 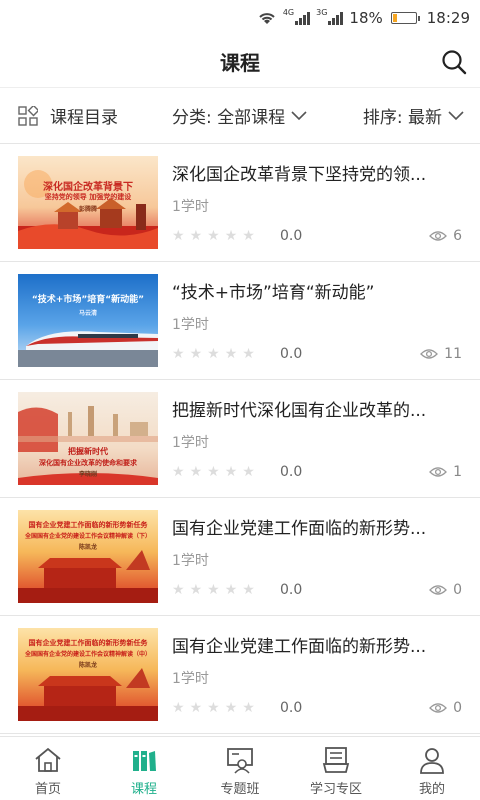 What do you see at coordinates (297, 16) in the screenshot?
I see `signal-4g-icon: 4G` at bounding box center [297, 16].